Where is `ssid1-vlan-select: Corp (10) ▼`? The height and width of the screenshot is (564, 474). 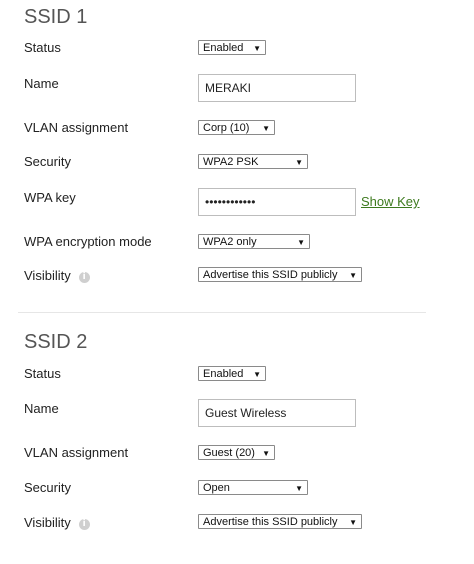
ssid1-vlan-select: Corp (10) ▼ is located at coordinates (236, 127).